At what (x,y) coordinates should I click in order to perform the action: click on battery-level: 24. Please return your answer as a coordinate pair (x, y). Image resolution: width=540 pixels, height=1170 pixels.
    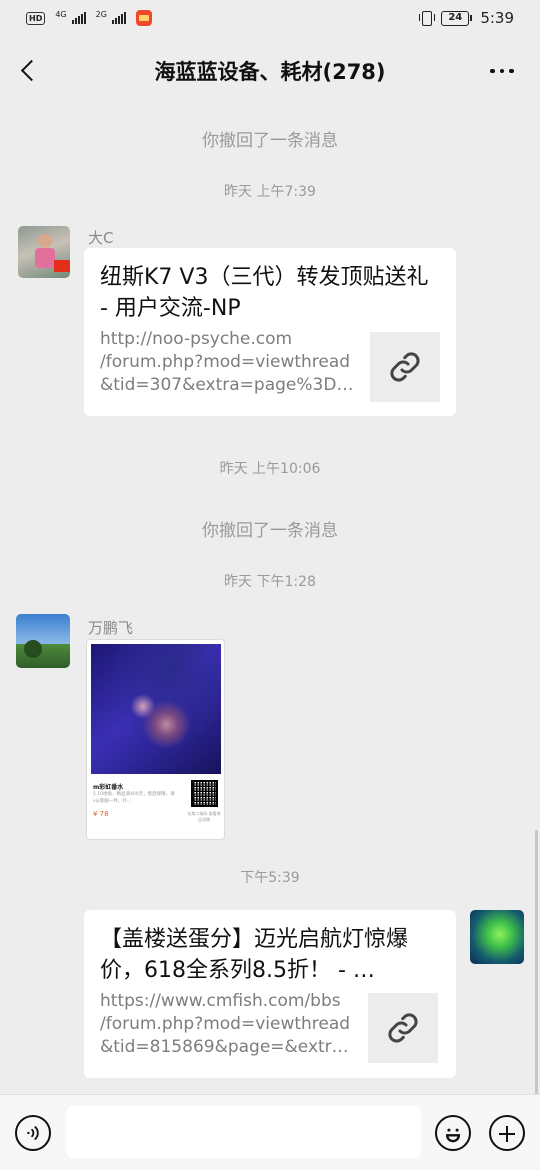
    Looking at the image, I should click on (455, 18).